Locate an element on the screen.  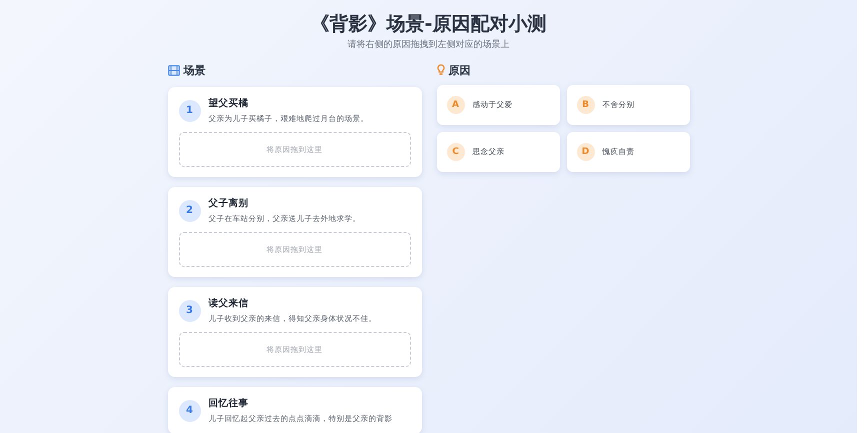
lightbulb-icon is located at coordinates (440, 70).